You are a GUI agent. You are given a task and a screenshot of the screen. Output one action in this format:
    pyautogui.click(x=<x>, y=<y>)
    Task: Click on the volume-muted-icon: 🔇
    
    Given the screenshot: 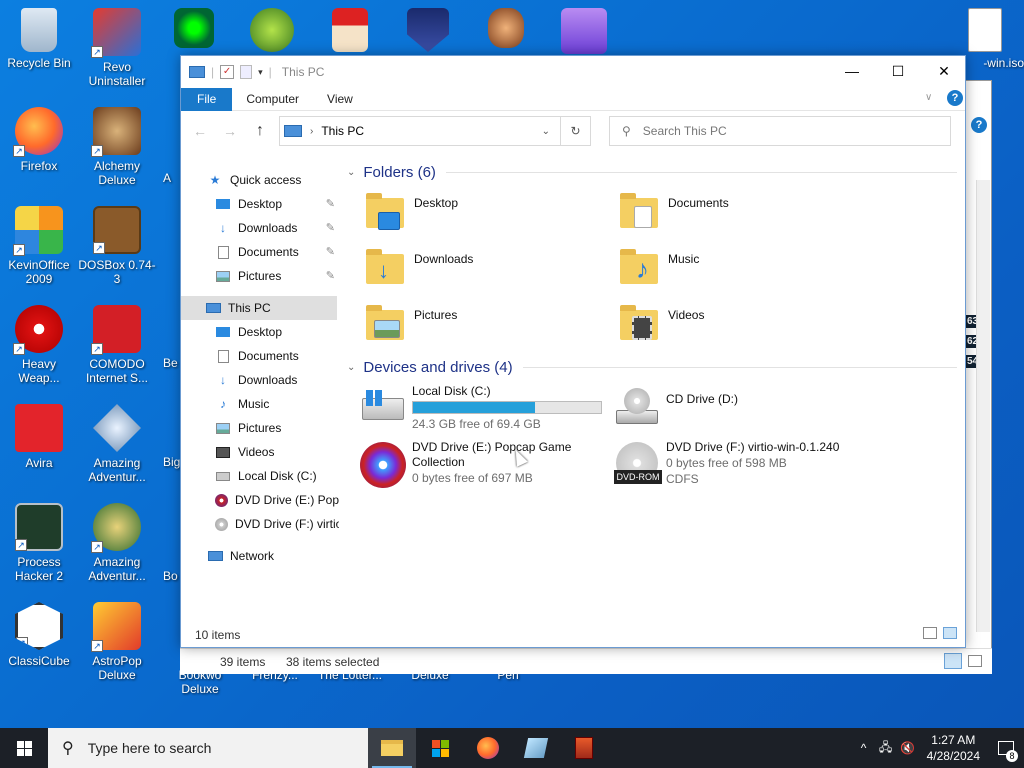 What is the action you would take?
    pyautogui.click(x=908, y=748)
    